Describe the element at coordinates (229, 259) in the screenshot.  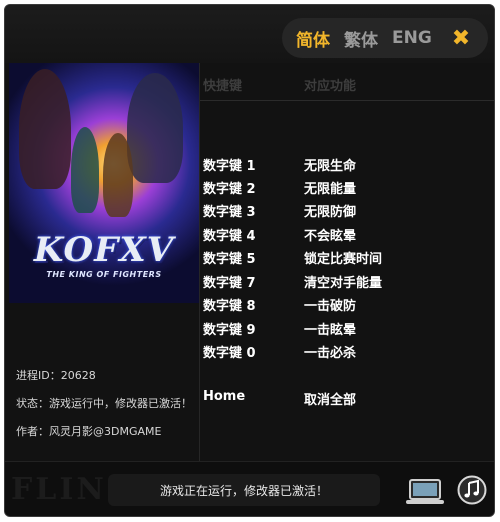
I see `hotkey-key: 数字键 5` at that location.